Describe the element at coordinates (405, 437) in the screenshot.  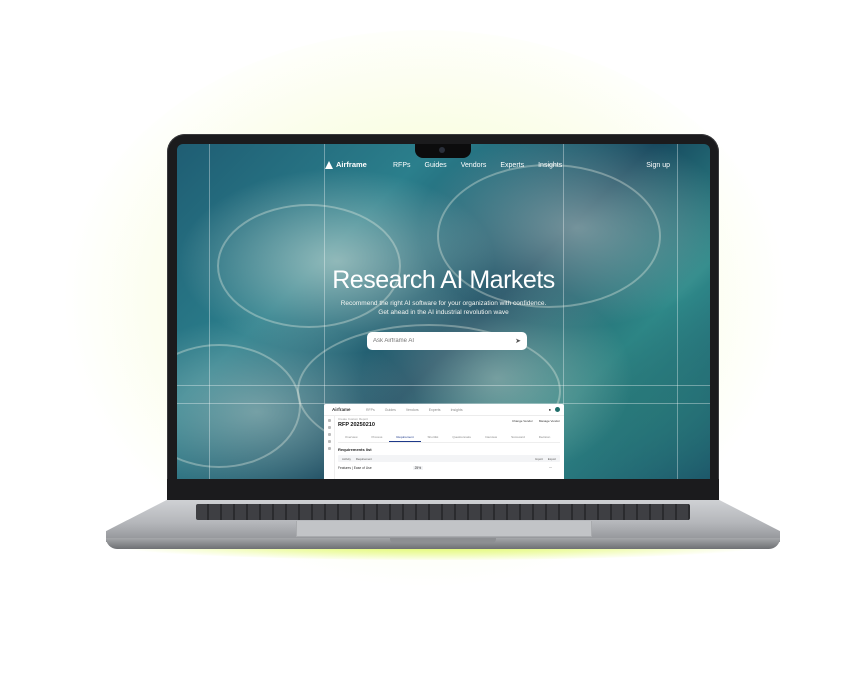
I see `tab-requirement: Requirement` at that location.